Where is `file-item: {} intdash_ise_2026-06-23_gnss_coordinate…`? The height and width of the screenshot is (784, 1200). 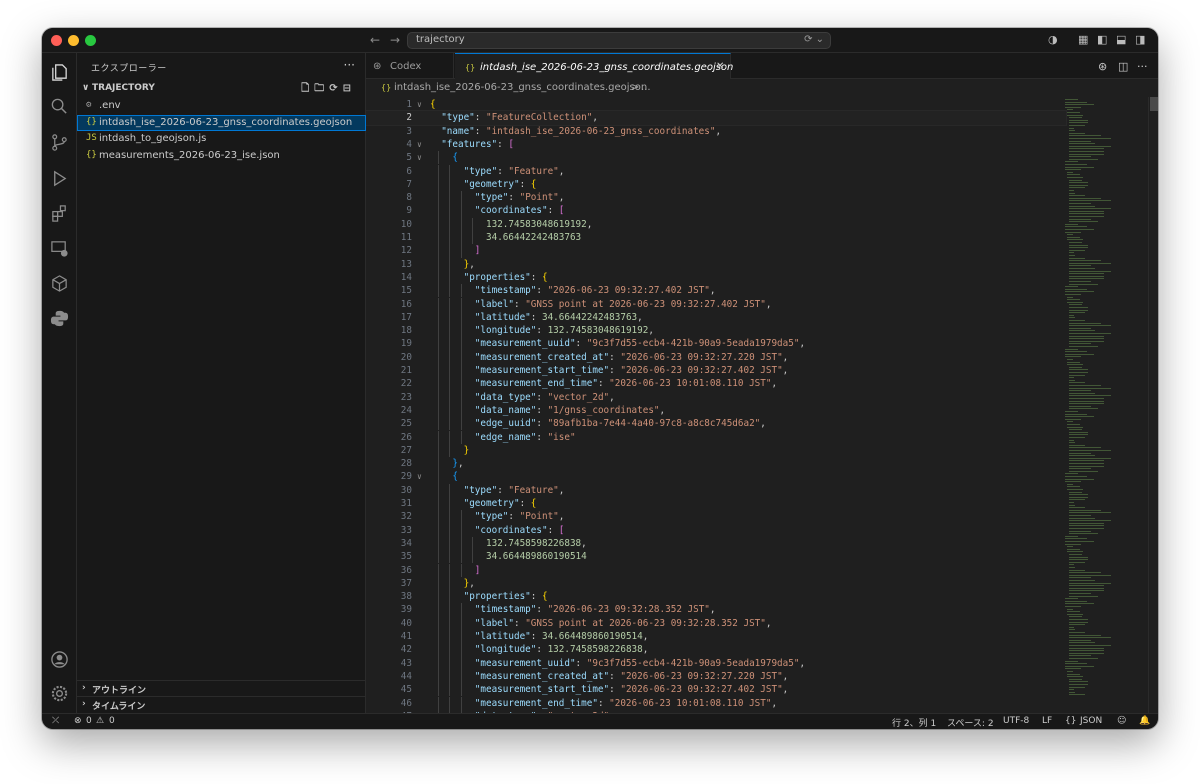 file-item: {} intdash_ise_2026-06-23_gnss_coordinate… is located at coordinates (221, 122).